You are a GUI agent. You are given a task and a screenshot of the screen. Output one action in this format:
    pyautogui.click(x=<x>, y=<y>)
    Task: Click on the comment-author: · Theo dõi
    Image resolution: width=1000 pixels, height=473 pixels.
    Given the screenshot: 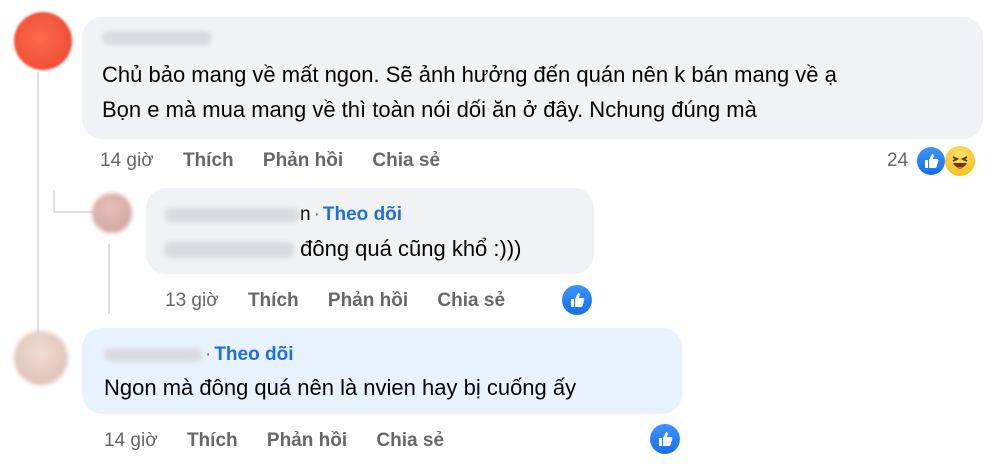 What is the action you would take?
    pyautogui.click(x=198, y=355)
    